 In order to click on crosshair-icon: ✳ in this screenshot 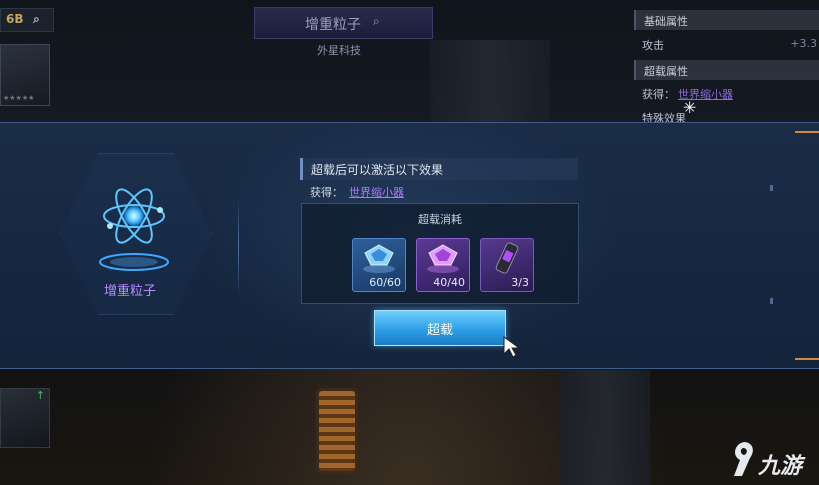, I will do `click(690, 107)`.